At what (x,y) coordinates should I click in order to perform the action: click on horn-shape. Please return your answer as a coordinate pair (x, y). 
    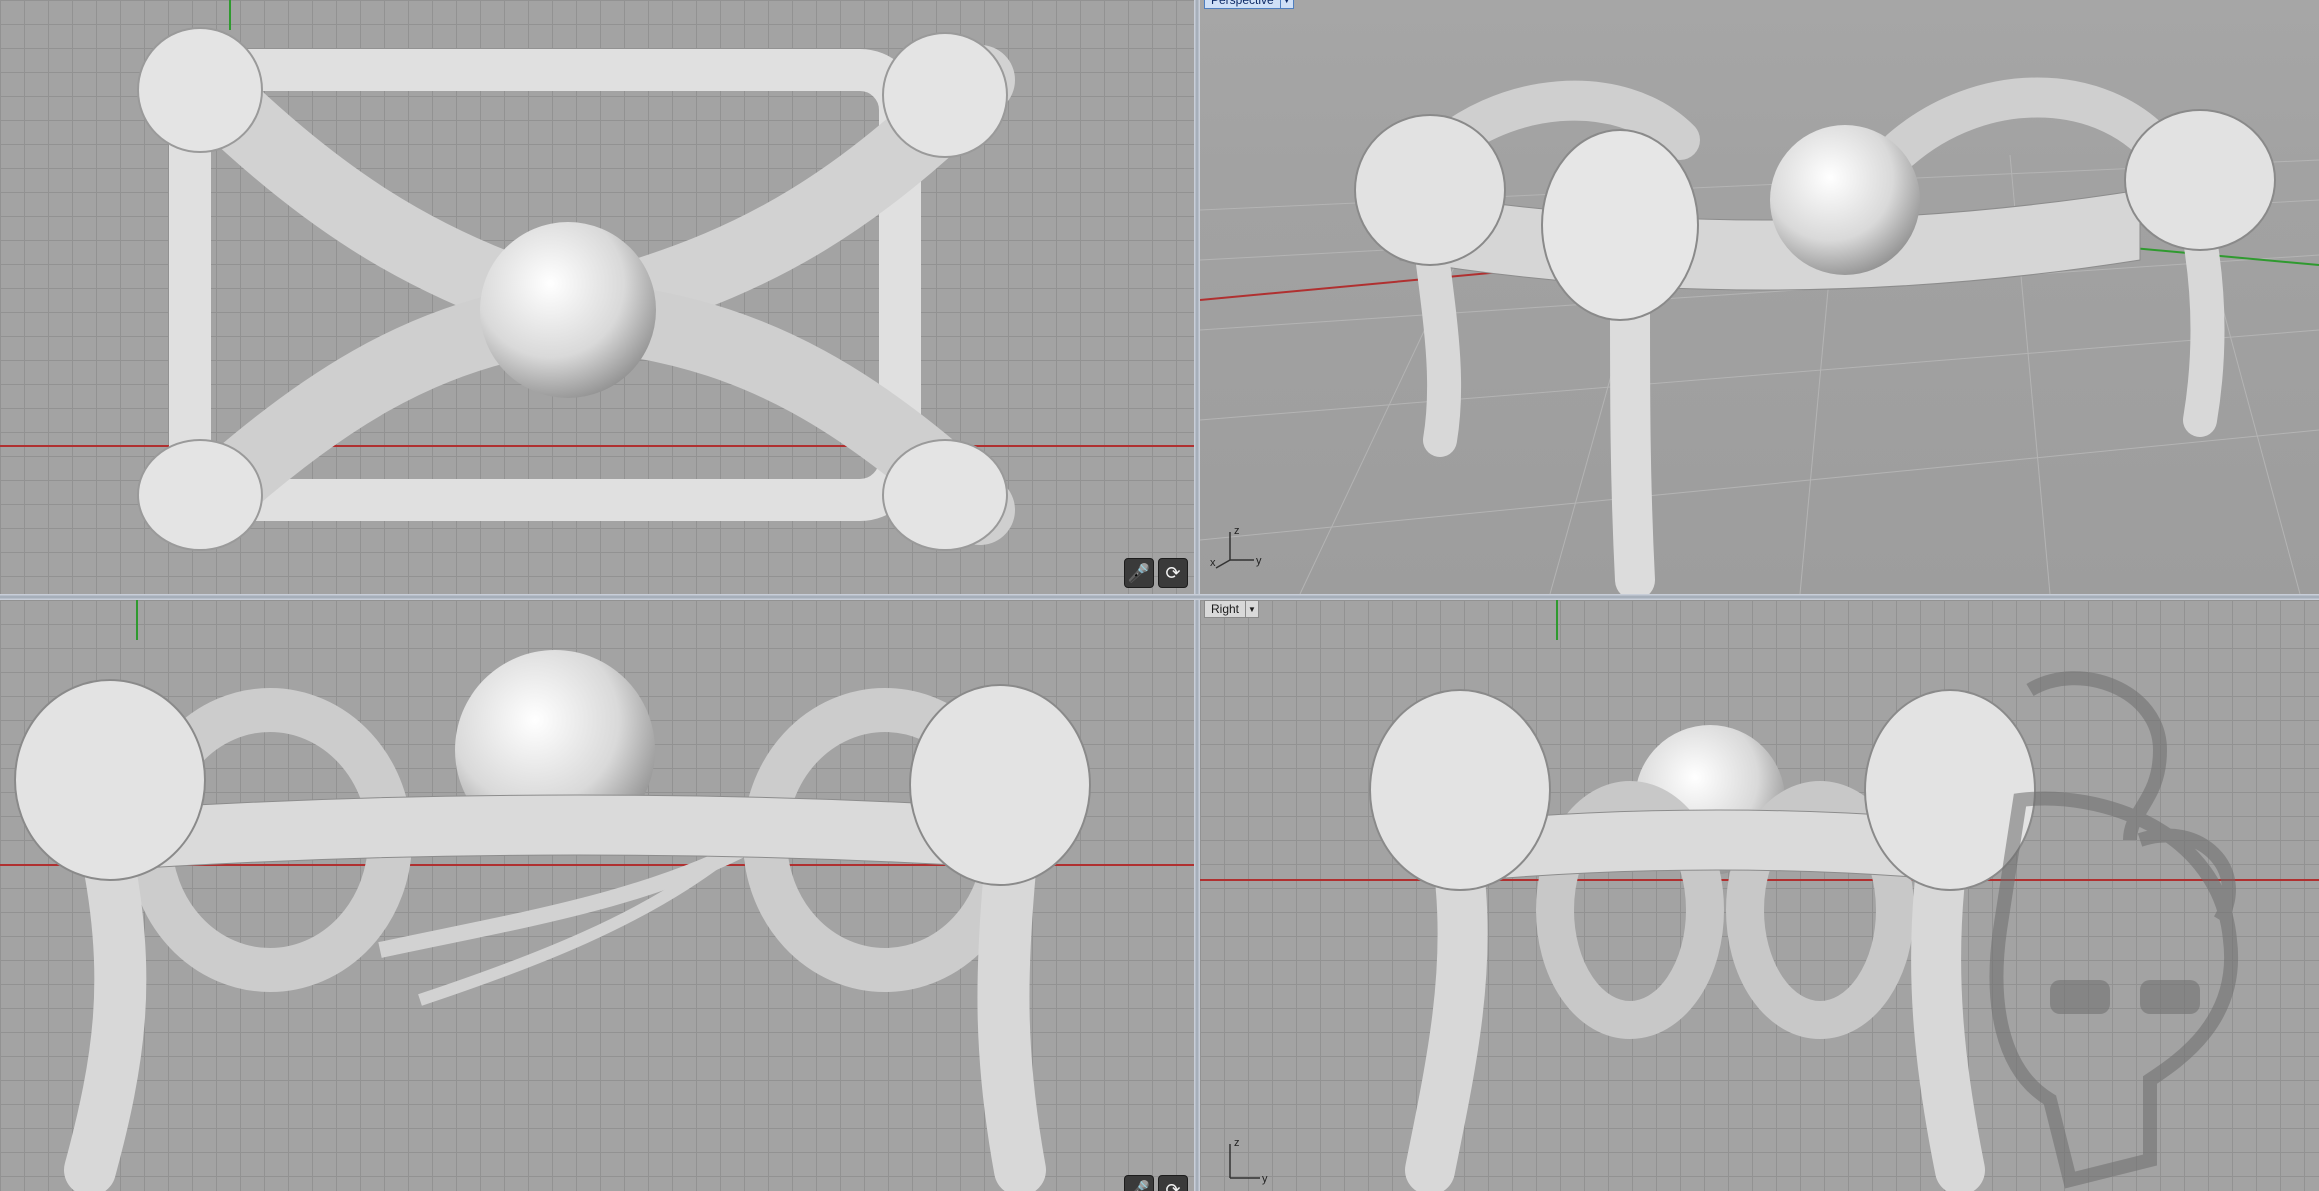
    Looking at the image, I should click on (2030, 123).